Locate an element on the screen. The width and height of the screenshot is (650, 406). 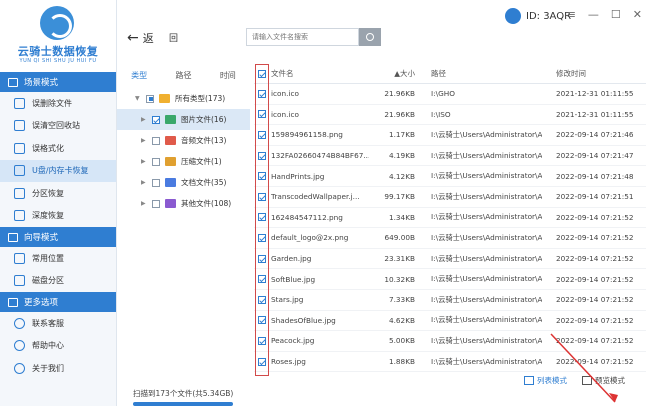
search-button is located at coordinates (370, 37).